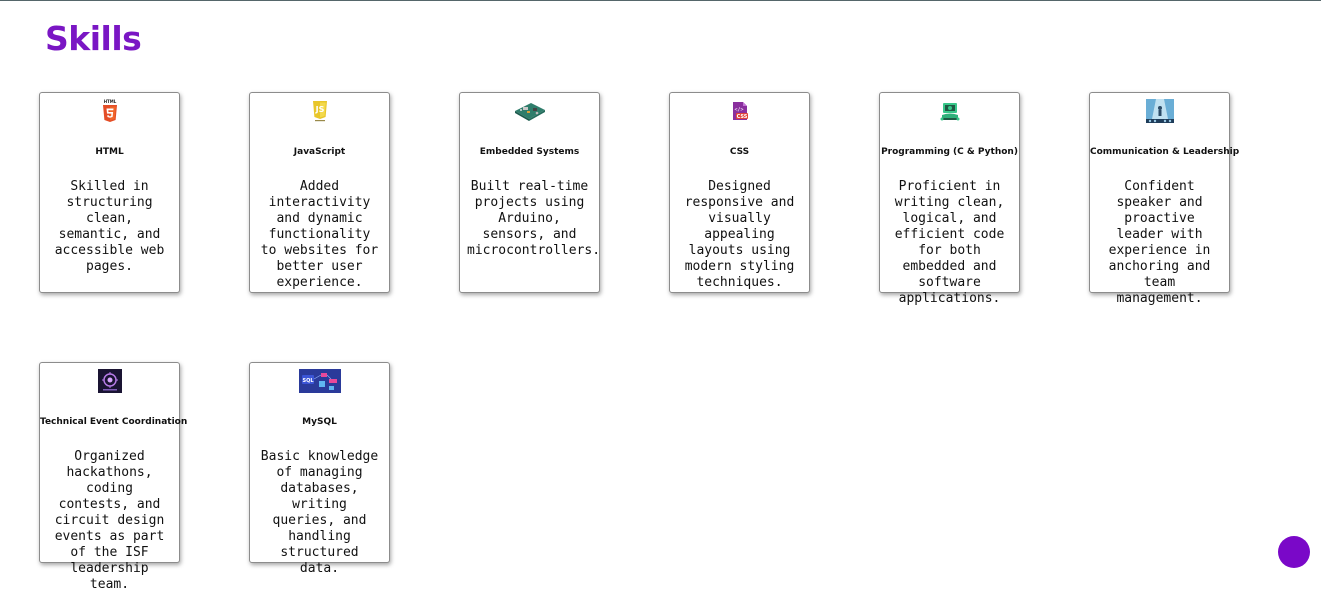 The width and height of the screenshot is (1321, 593). What do you see at coordinates (739, 152) in the screenshot?
I see `skill-name: CSS` at bounding box center [739, 152].